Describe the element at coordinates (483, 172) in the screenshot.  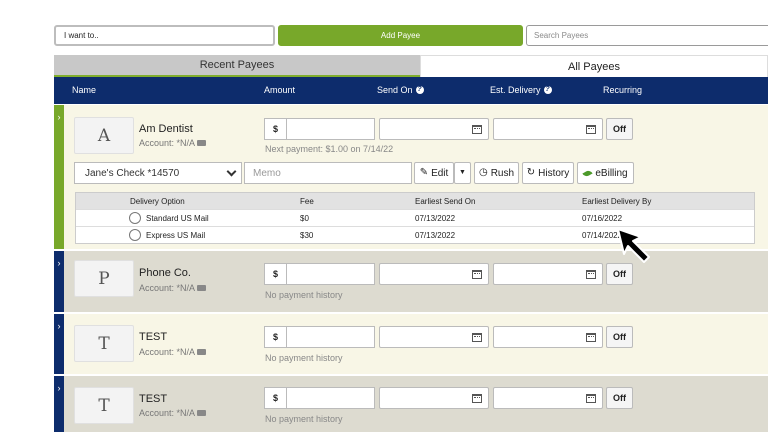
I see `clock-icon: ◷` at that location.